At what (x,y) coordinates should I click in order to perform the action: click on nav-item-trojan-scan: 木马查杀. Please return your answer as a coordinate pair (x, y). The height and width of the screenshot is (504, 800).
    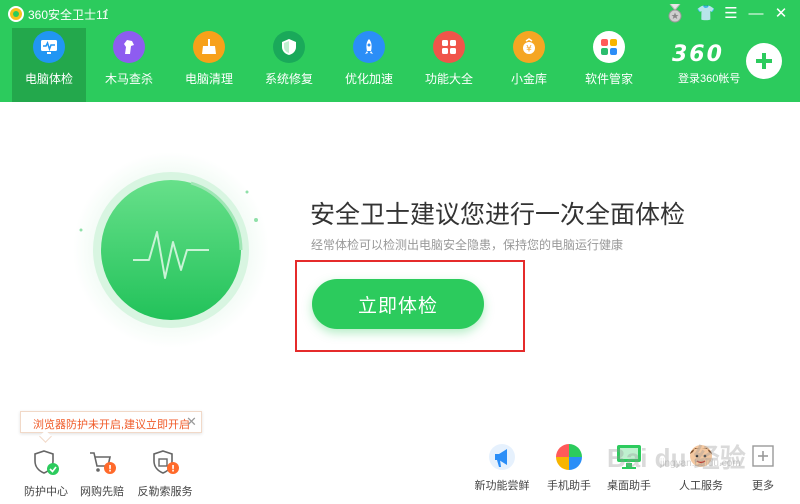
    Looking at the image, I should click on (129, 65).